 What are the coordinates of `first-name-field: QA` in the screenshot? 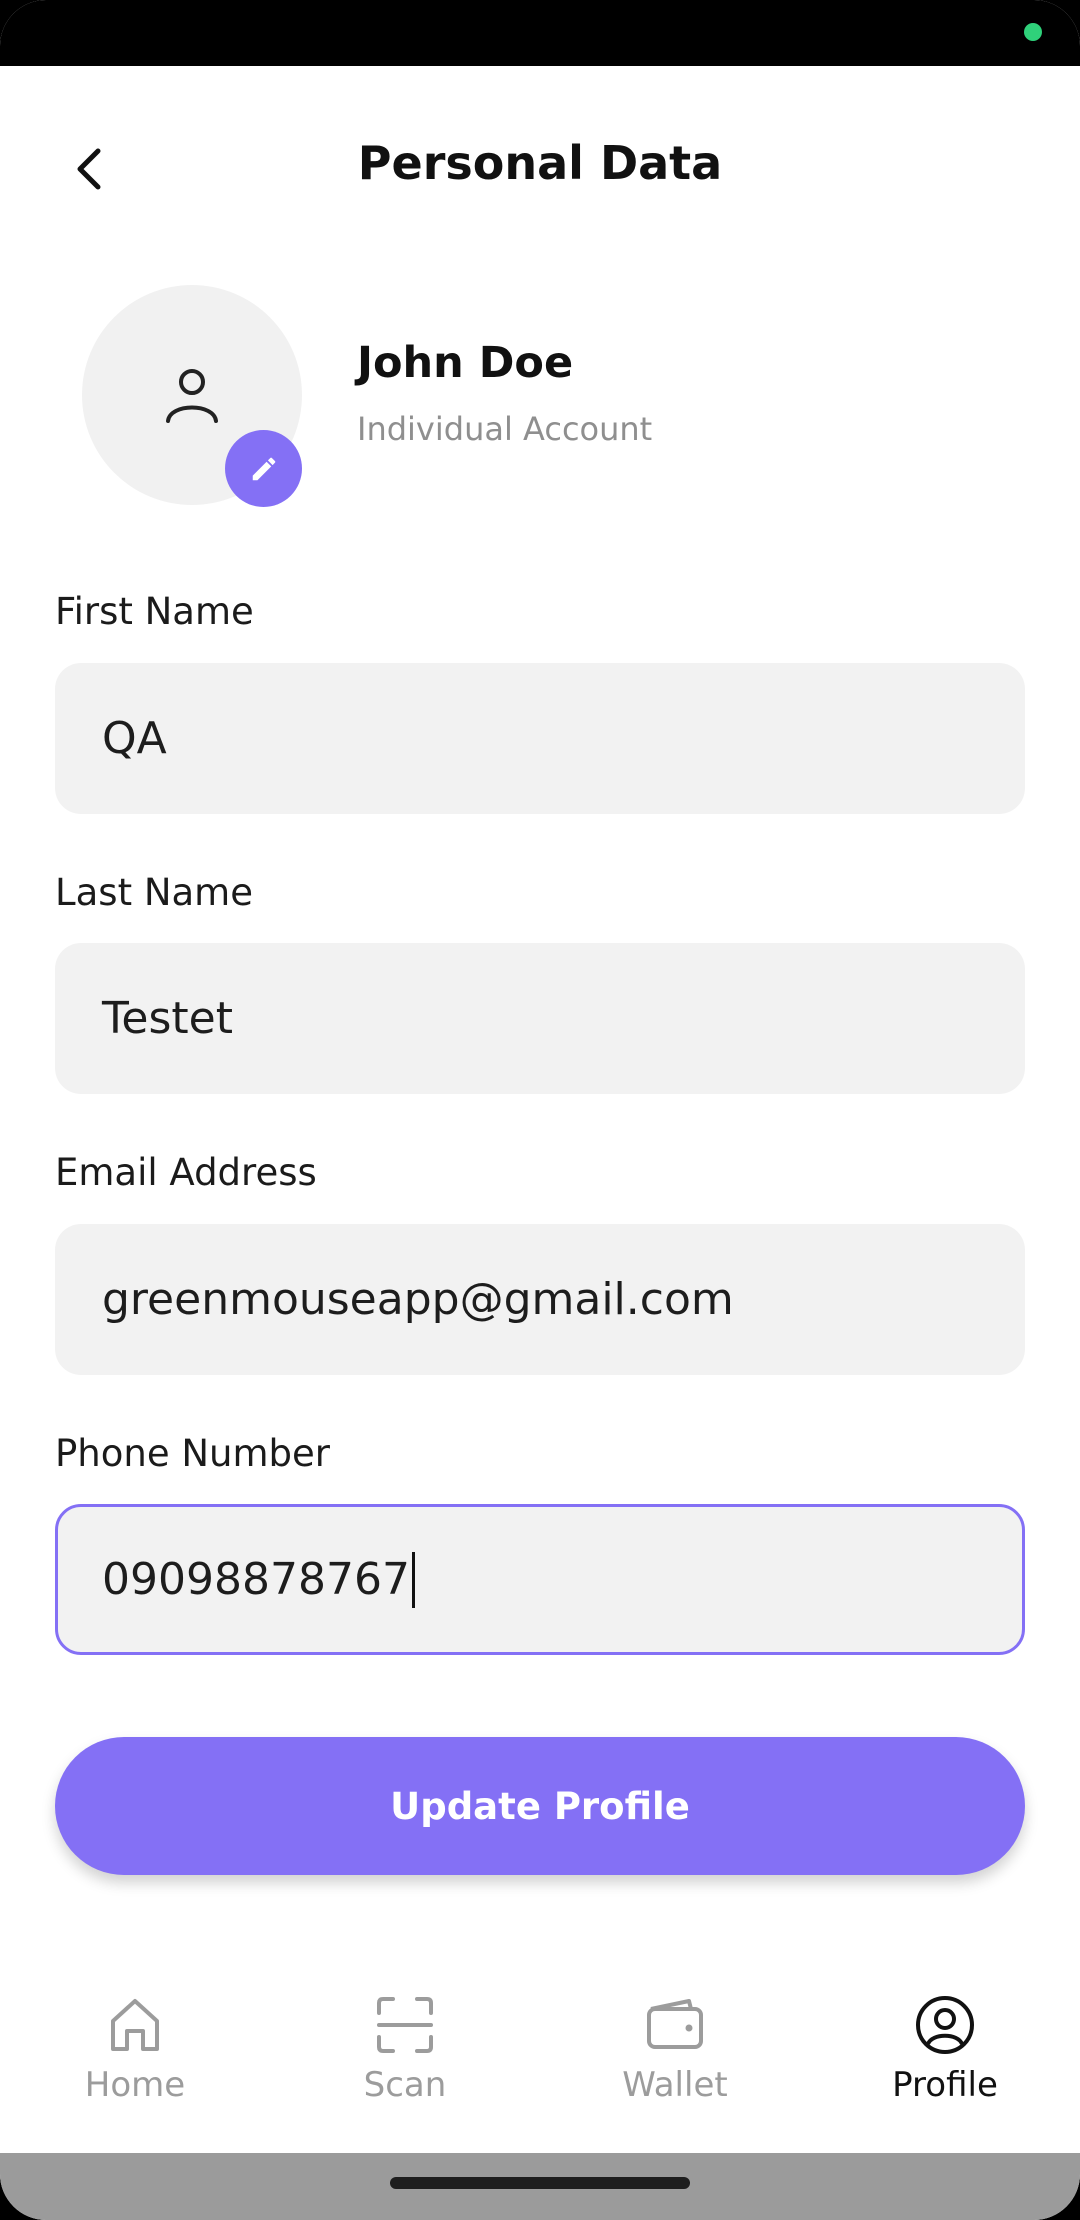 It's located at (540, 738).